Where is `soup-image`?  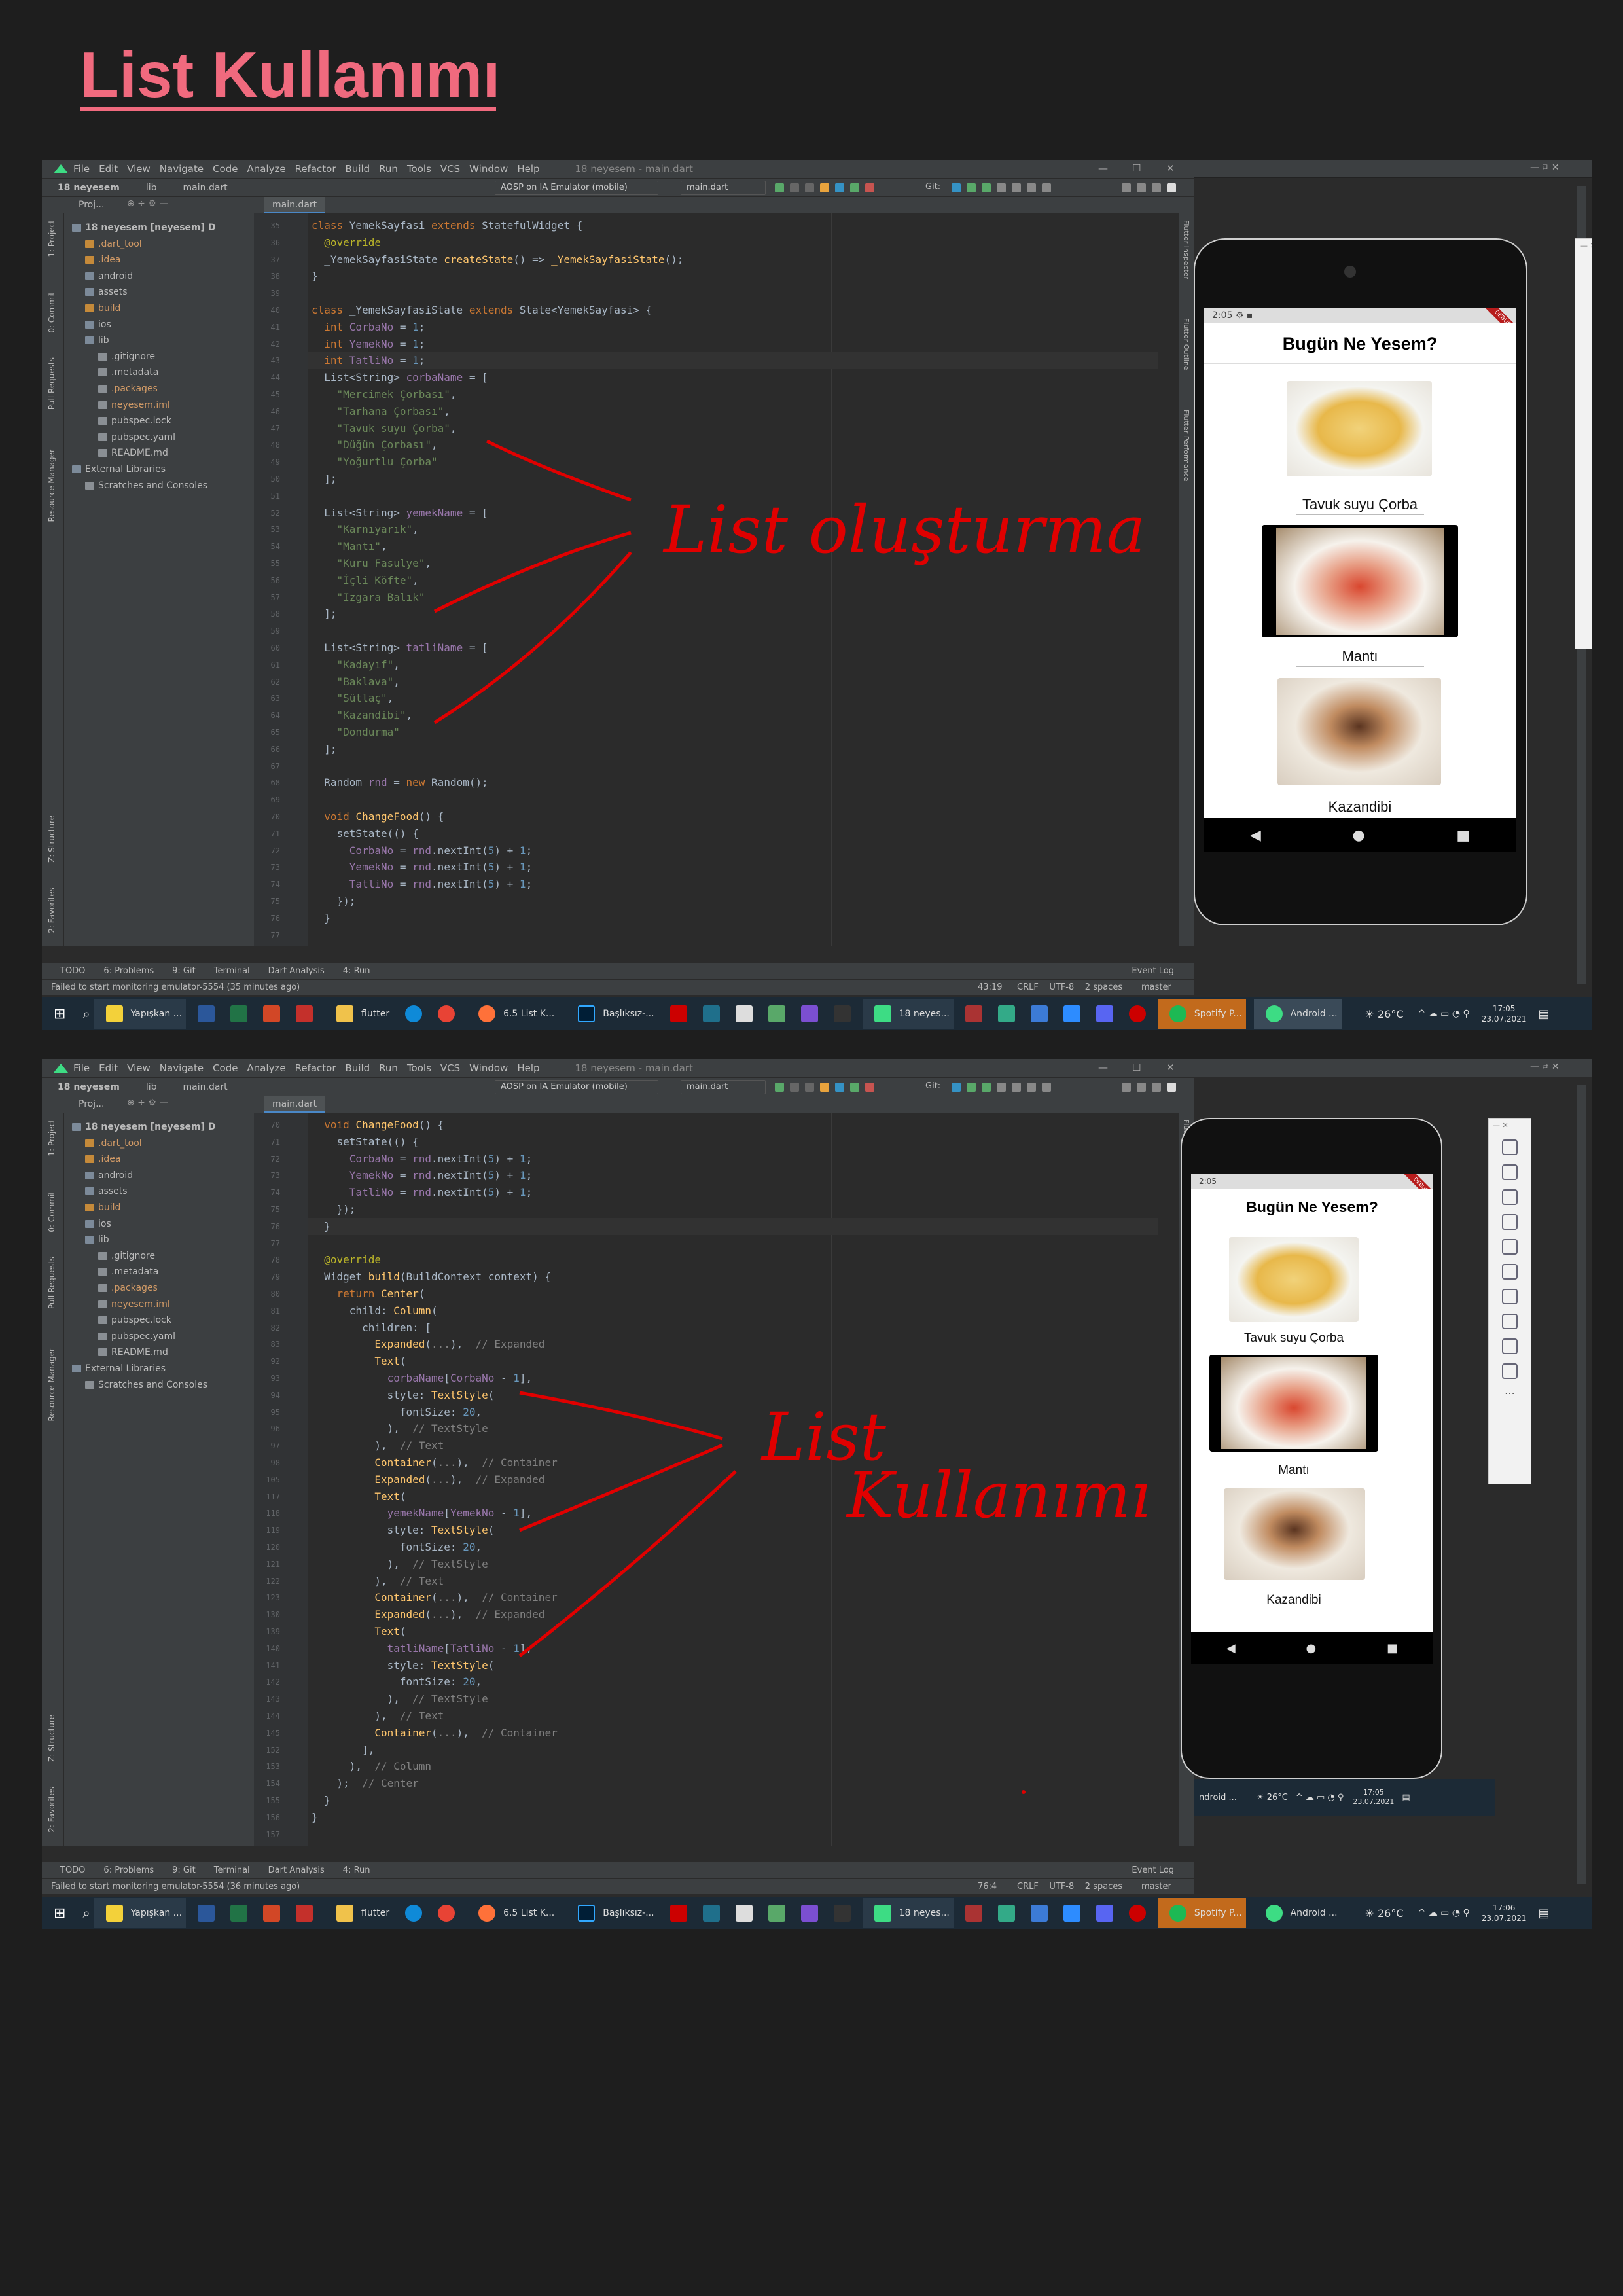 soup-image is located at coordinates (1360, 428).